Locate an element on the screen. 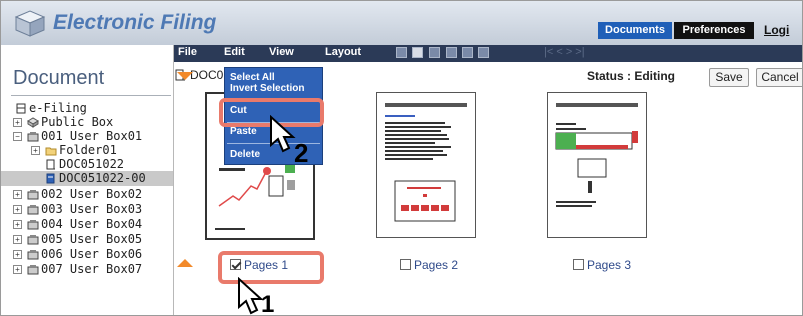 The height and width of the screenshot is (316, 803). save-button: Save is located at coordinates (729, 77).